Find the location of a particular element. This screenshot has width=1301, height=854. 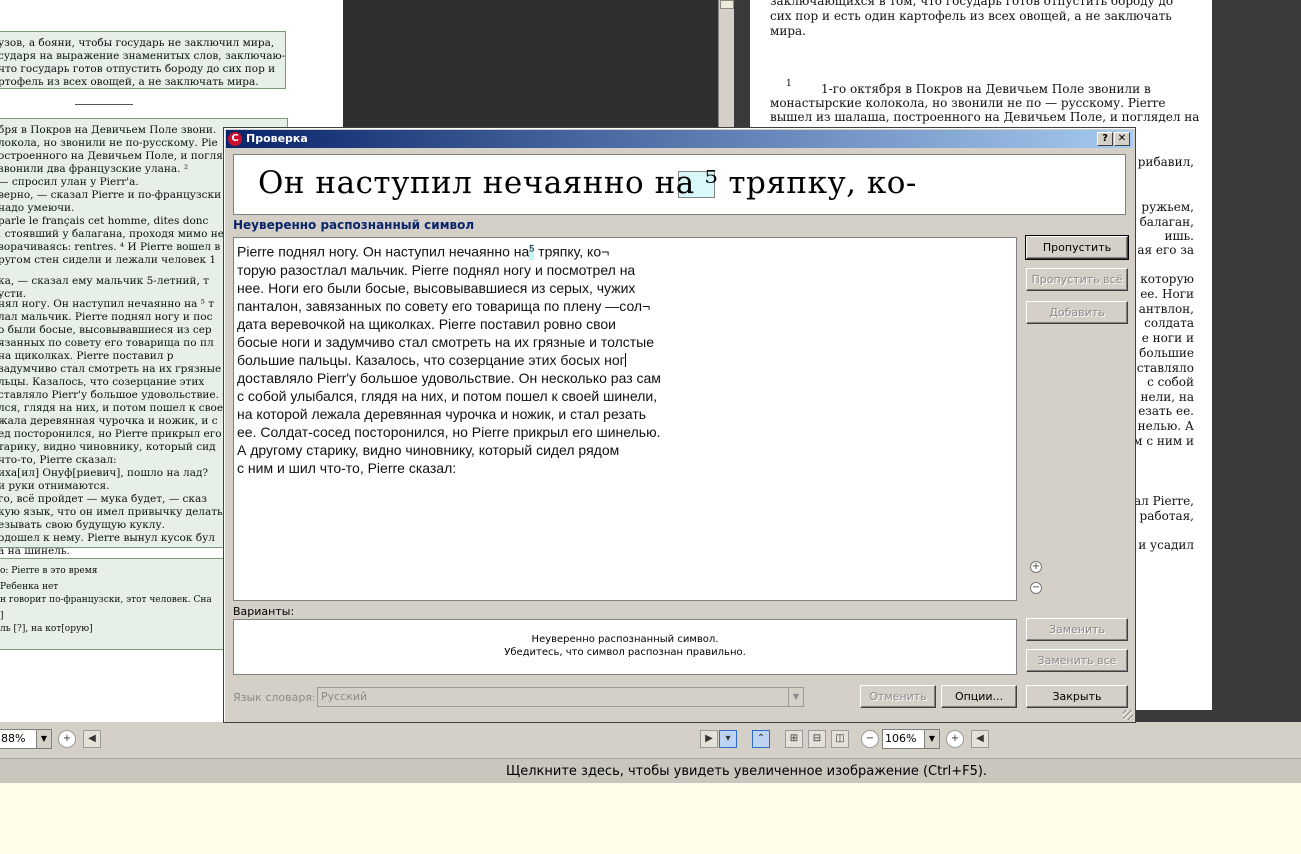

two-pages-icon: ◫ is located at coordinates (840, 739).